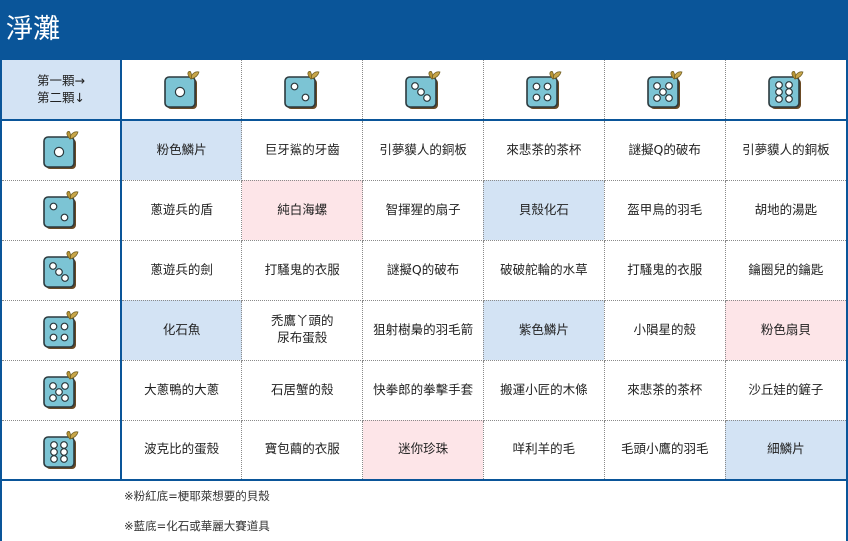 Image resolution: width=848 pixels, height=541 pixels. I want to click on item-name: 智揮猩的扇子, so click(423, 209).